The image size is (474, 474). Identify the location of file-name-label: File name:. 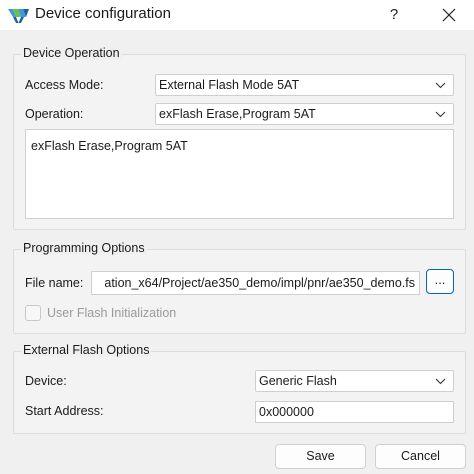
(54, 283).